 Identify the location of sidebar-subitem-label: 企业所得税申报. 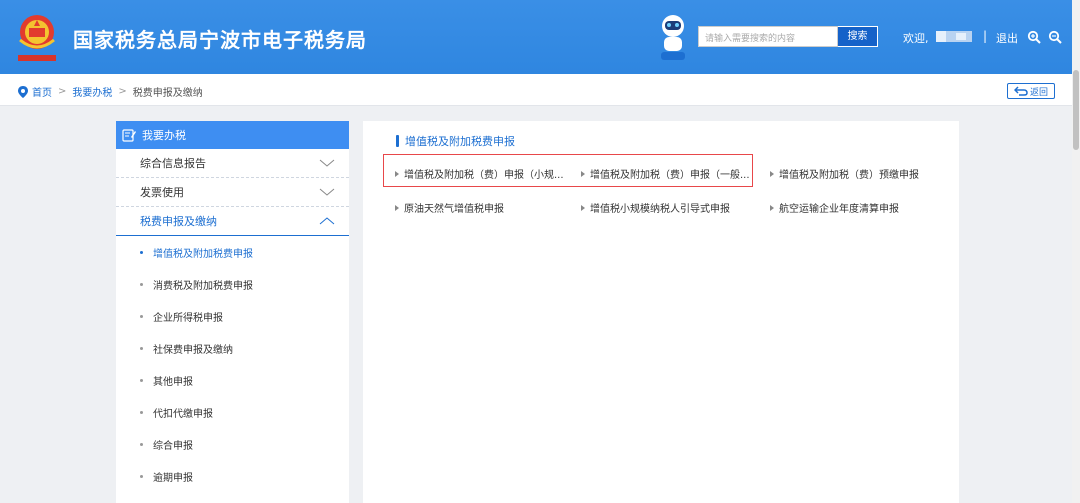
(188, 318).